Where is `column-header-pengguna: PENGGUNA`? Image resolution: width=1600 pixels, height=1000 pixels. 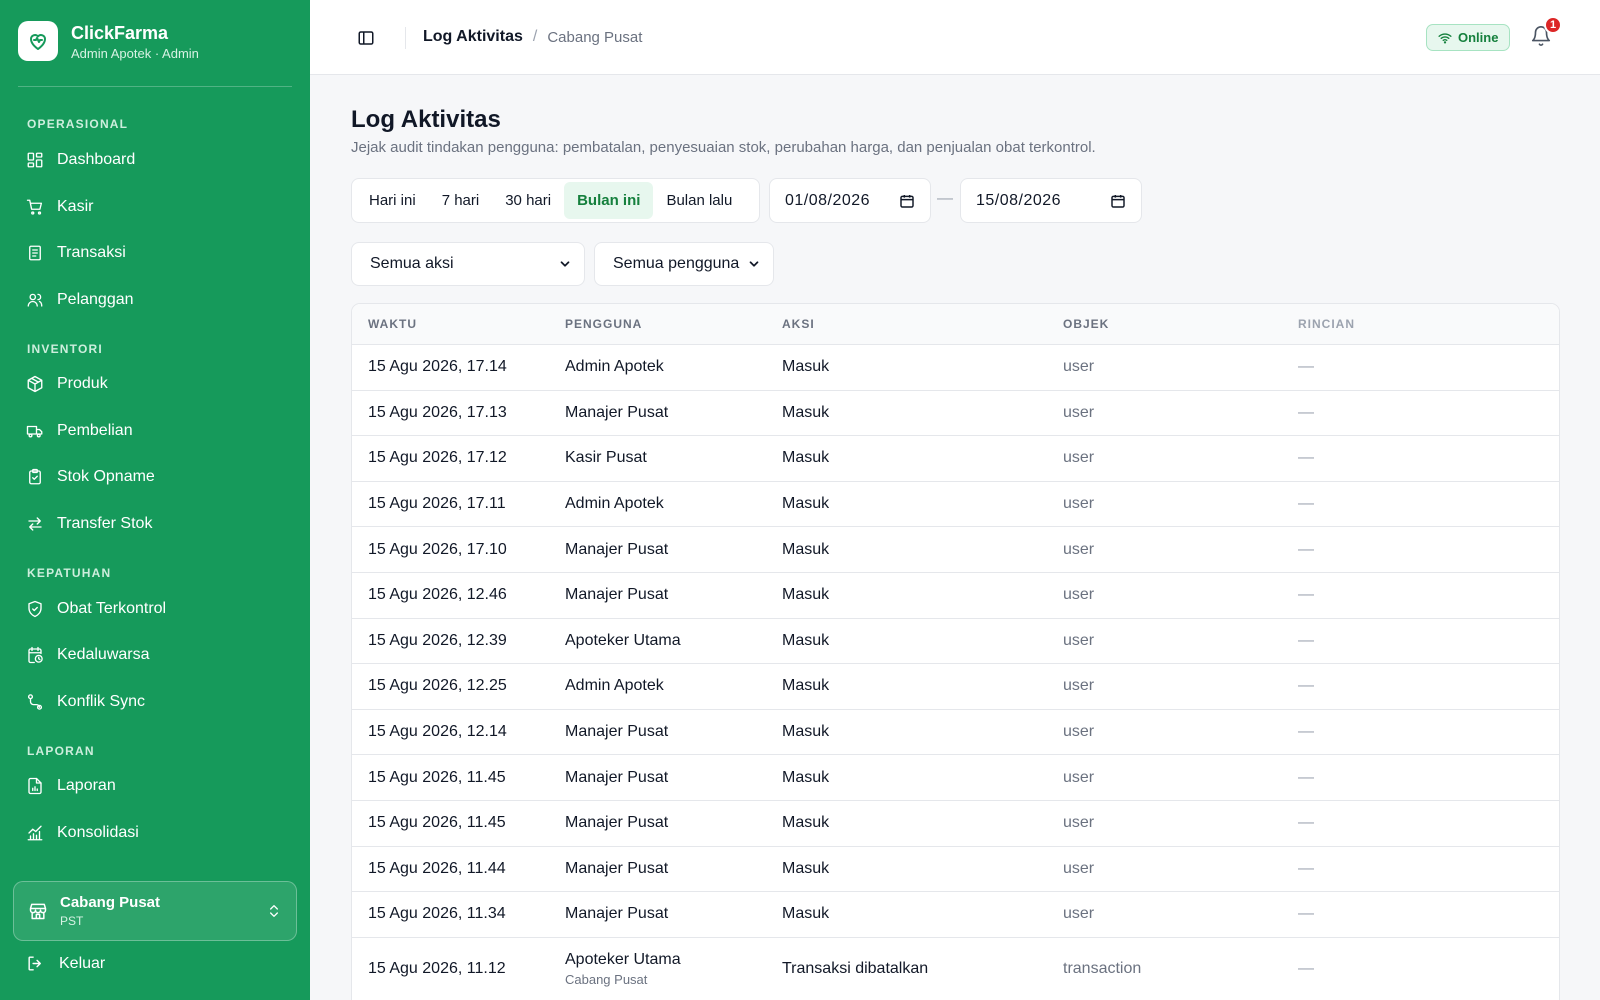
column-header-pengguna: PENGGUNA is located at coordinates (673, 324).